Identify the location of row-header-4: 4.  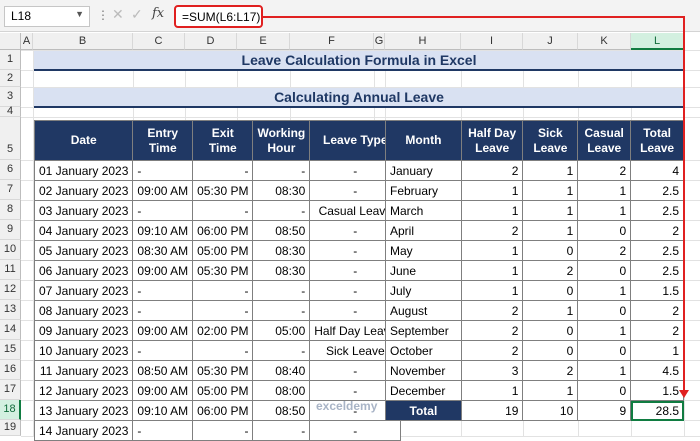
(10, 111).